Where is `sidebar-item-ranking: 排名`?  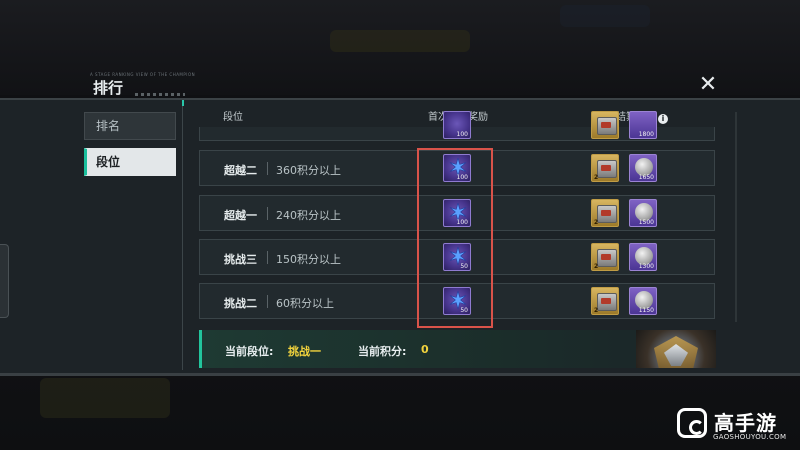
sidebar-item-ranking: 排名 is located at coordinates (130, 126).